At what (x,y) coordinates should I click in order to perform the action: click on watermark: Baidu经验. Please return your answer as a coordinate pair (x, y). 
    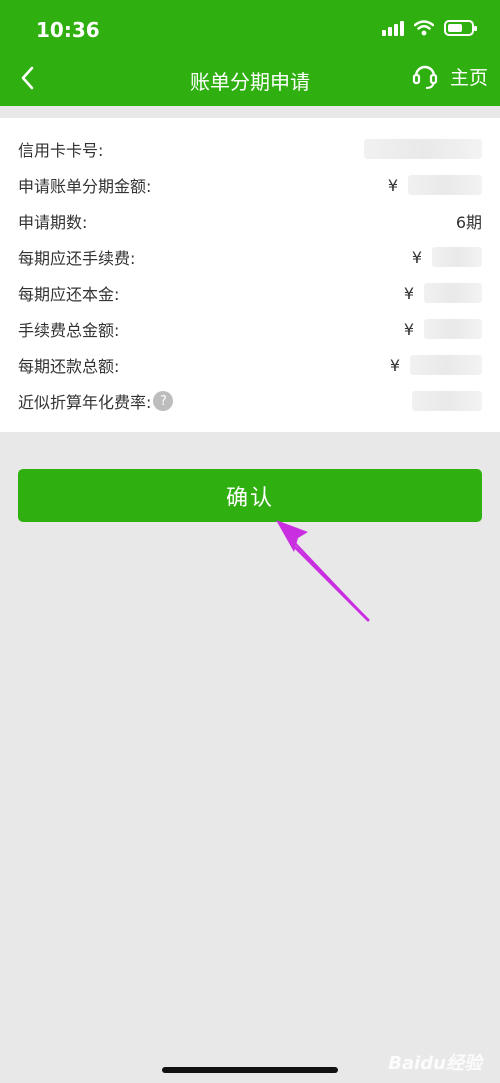
    Looking at the image, I should click on (435, 1063).